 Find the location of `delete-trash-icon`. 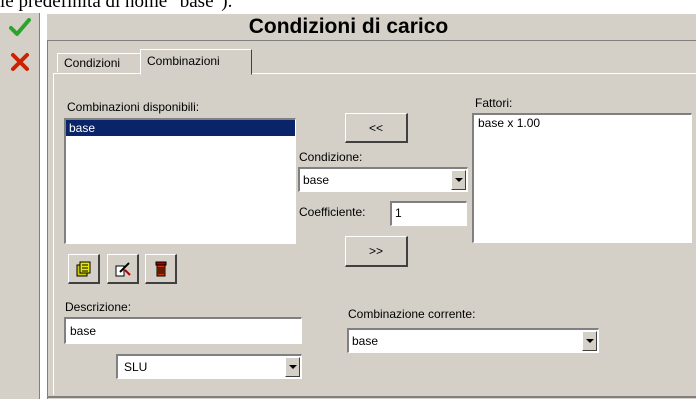

delete-trash-icon is located at coordinates (160, 268).